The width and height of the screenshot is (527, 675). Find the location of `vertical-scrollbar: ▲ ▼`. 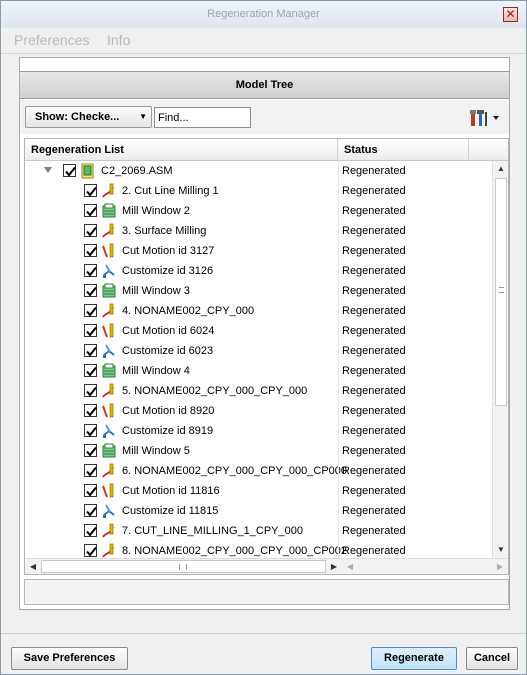

vertical-scrollbar: ▲ ▼ is located at coordinates (500, 359).